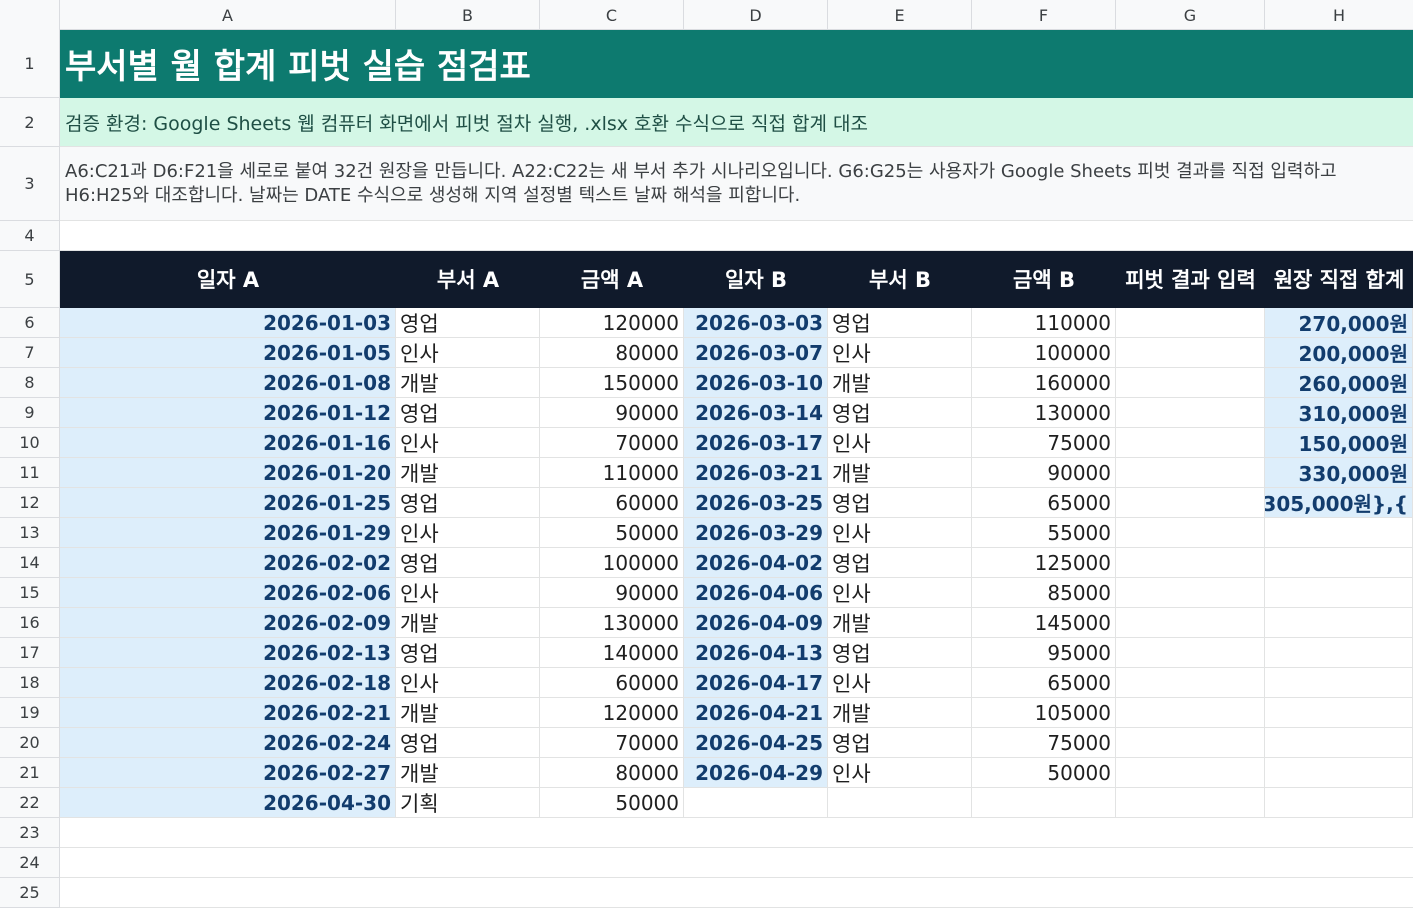 The height and width of the screenshot is (908, 1413). Describe the element at coordinates (756, 503) in the screenshot. I see `date-b-cell: 2026-03-25` at that location.